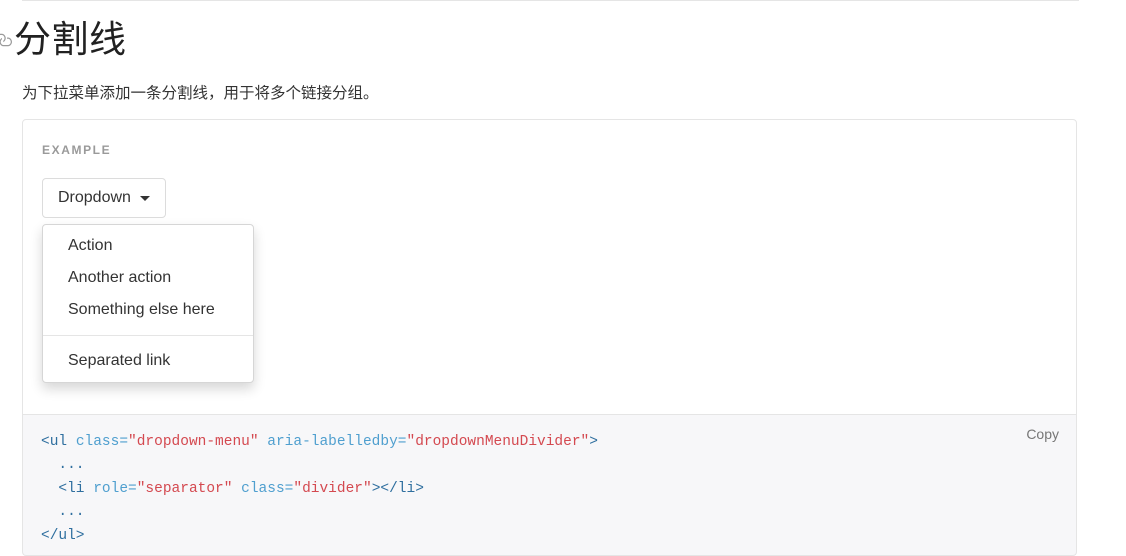 Image resolution: width=1126 pixels, height=556 pixels. I want to click on page-heading: 分割线, so click(550, 40).